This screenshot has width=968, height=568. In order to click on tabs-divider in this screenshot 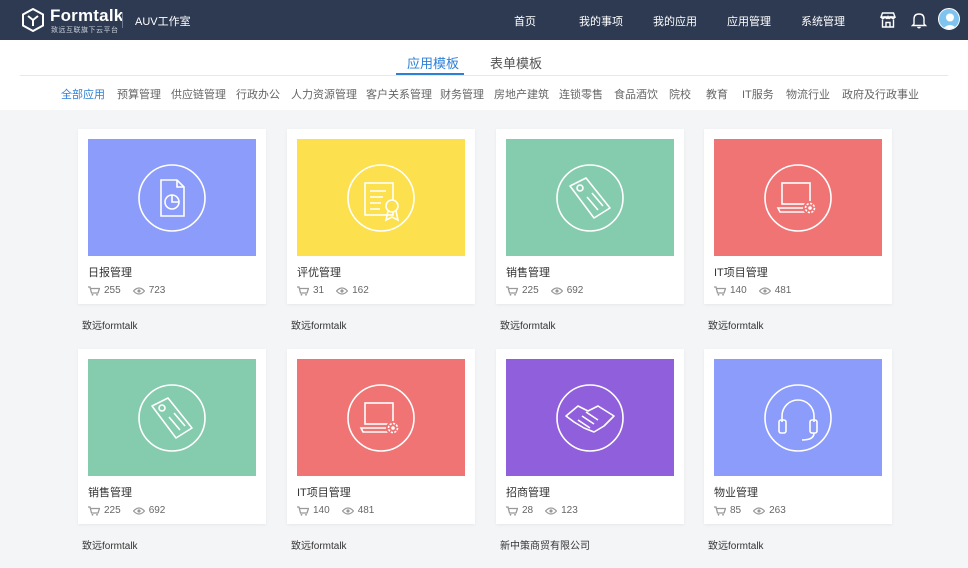, I will do `click(484, 75)`.